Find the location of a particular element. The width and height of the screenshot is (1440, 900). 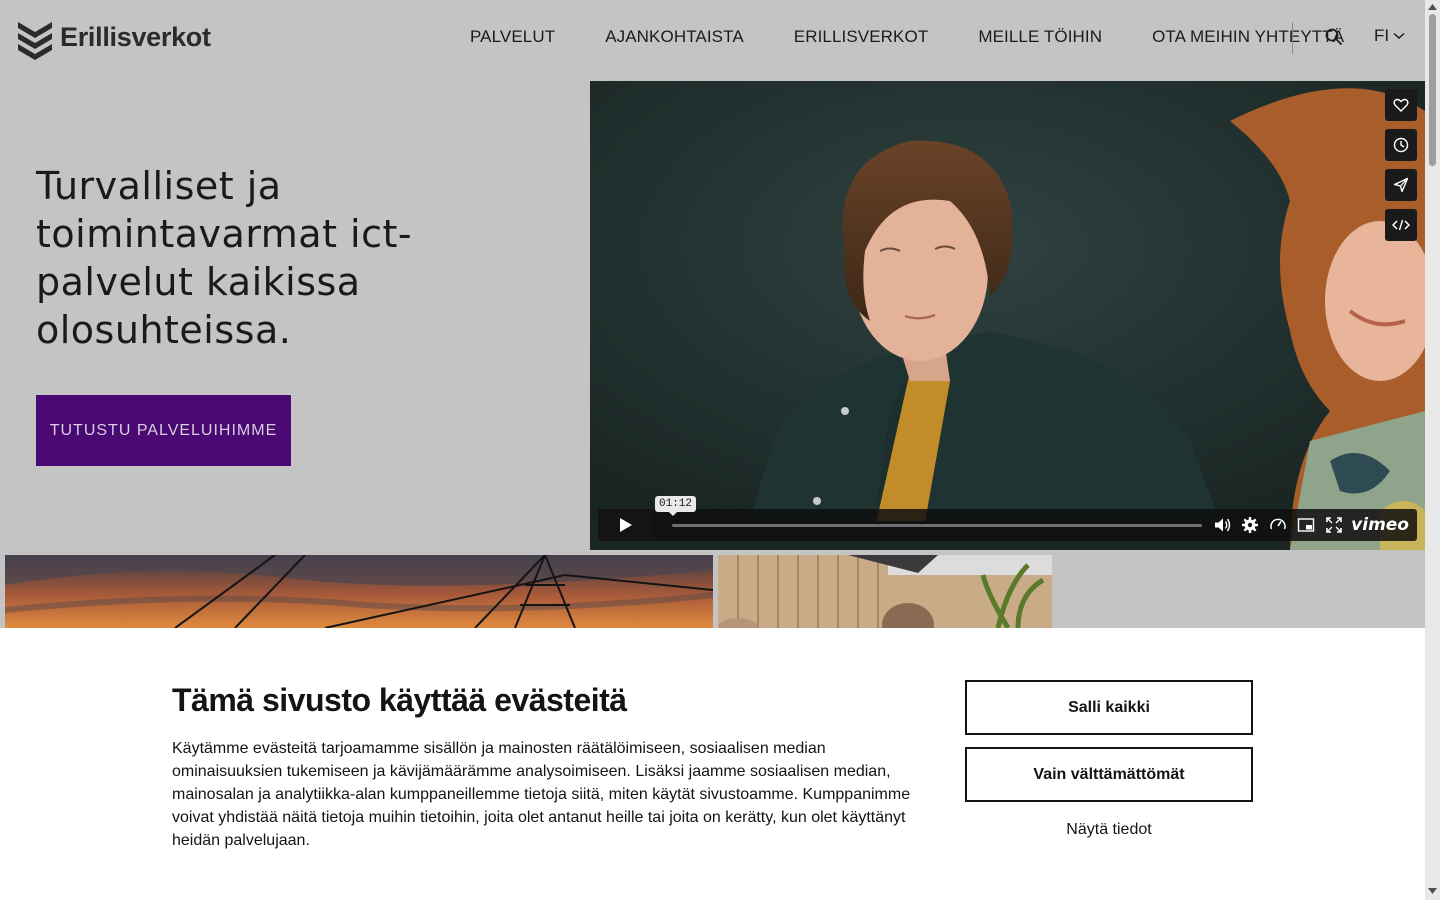

fullscreen-icon is located at coordinates (1334, 525).